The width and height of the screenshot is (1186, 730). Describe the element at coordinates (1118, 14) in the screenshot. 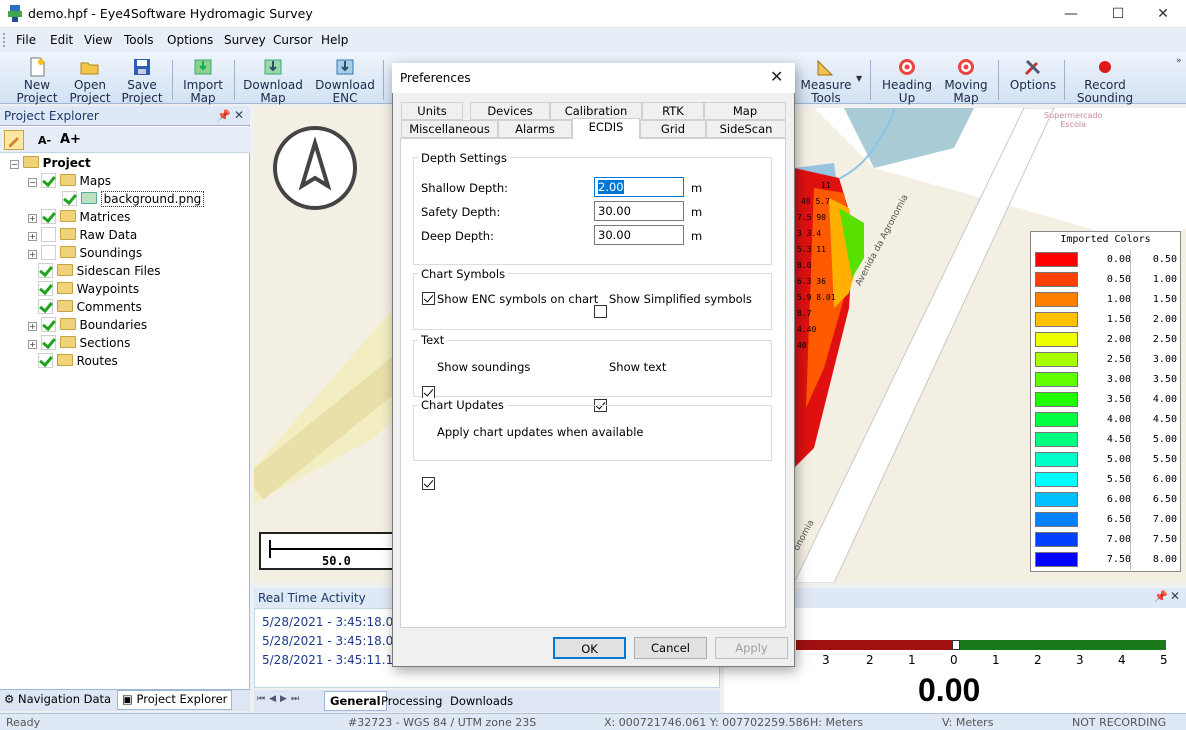

I see `maximize-button: ☐` at that location.